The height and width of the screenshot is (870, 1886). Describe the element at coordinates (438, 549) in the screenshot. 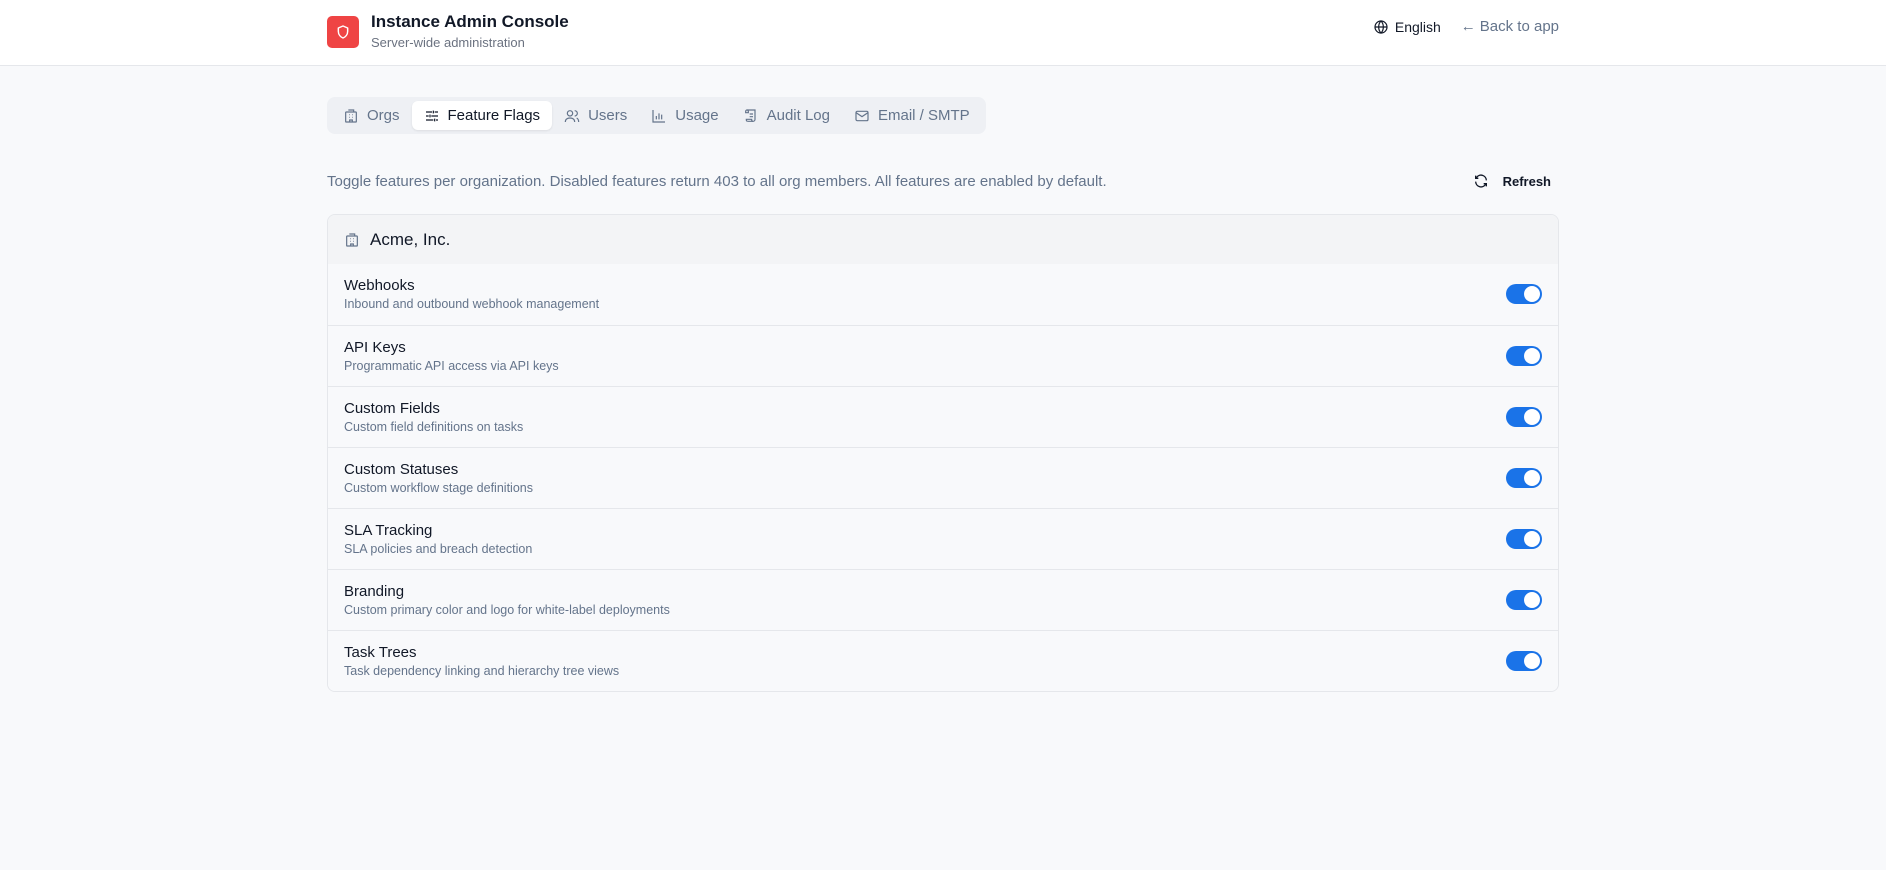

I see `feature-description: SLA policies and breach detection` at that location.